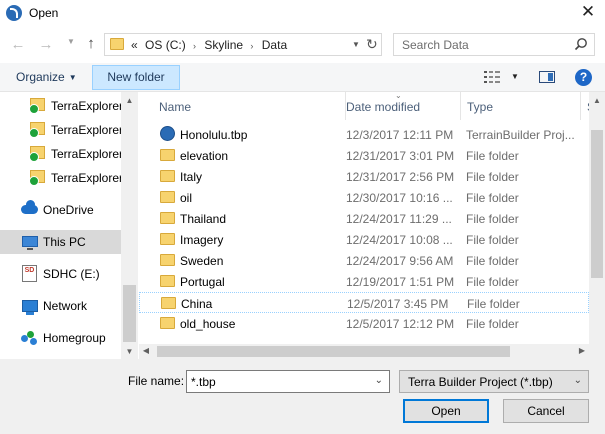 The height and width of the screenshot is (434, 605). Describe the element at coordinates (46, 77) in the screenshot. I see `organize-menu-button: Organize ▼` at that location.